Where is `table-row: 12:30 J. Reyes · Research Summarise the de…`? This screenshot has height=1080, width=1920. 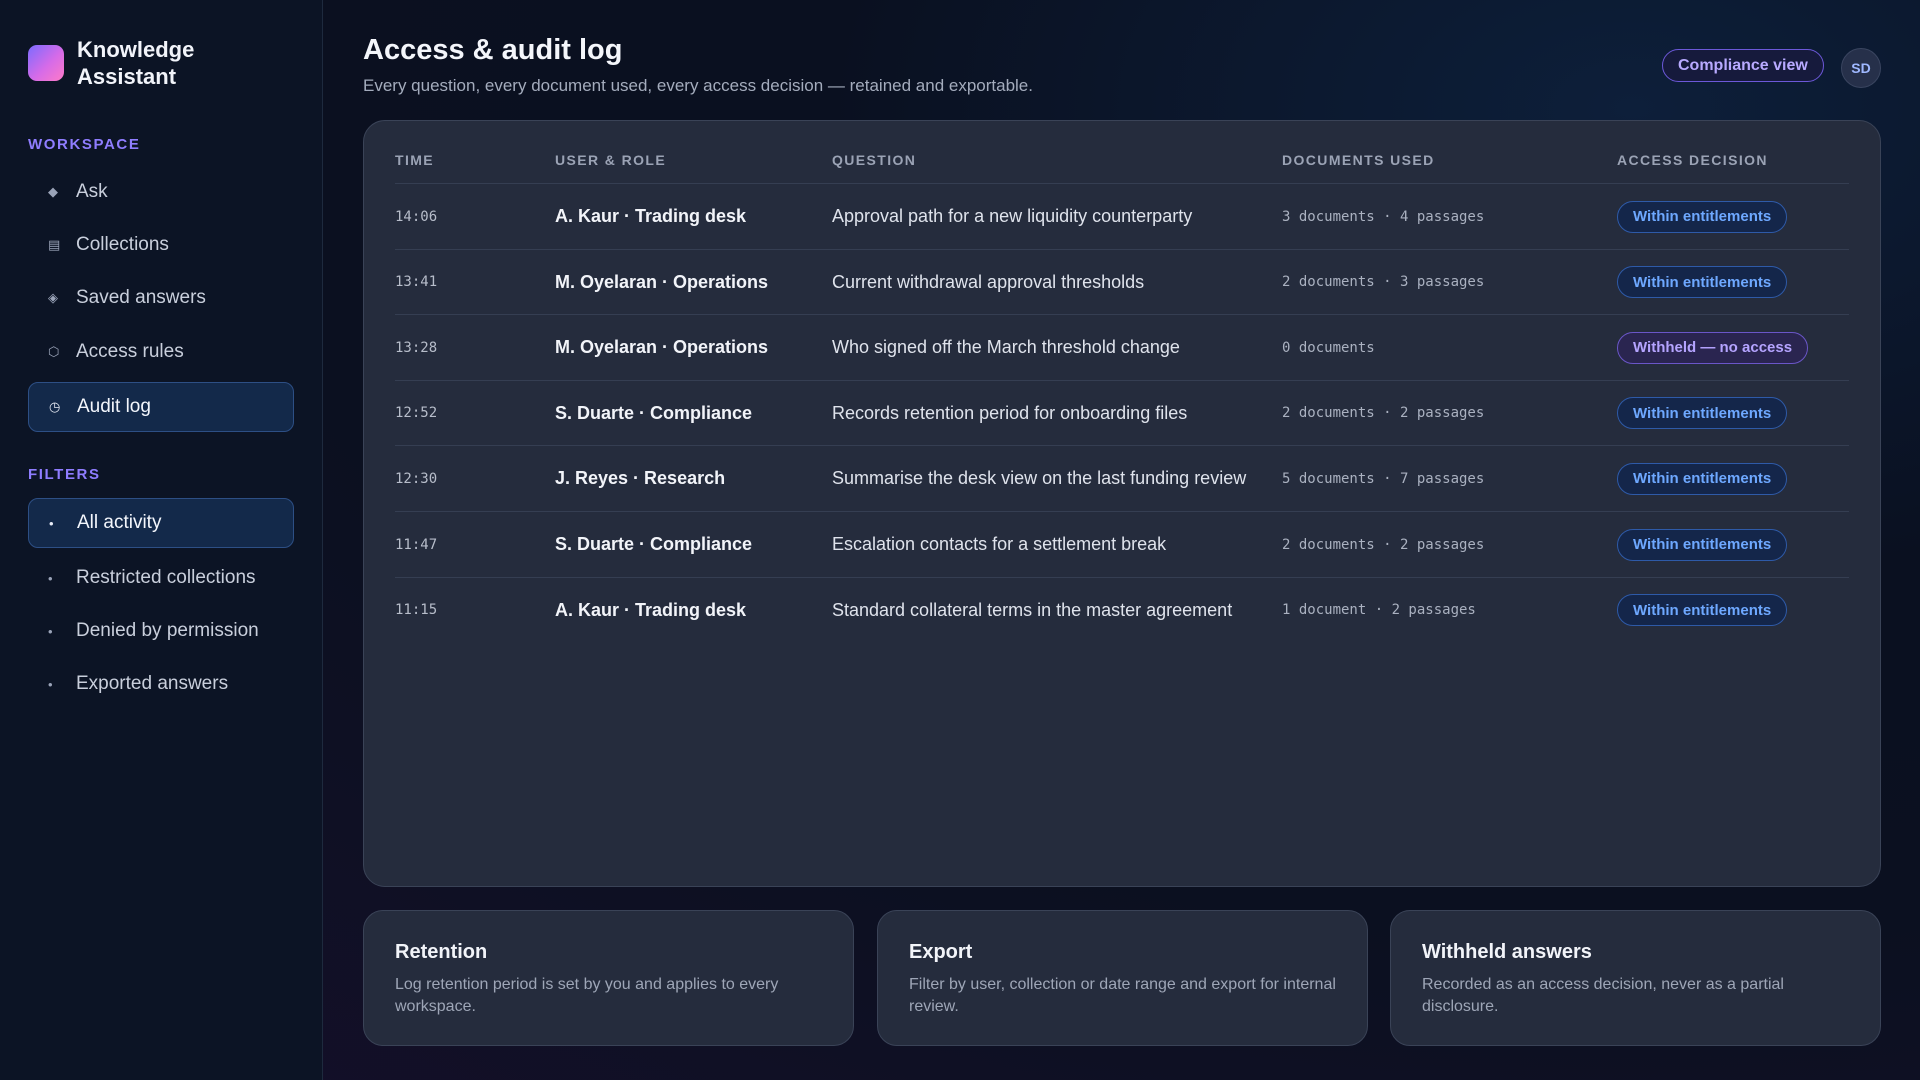
table-row: 12:30 J. Reyes · Research Summarise the de… is located at coordinates (1122, 478).